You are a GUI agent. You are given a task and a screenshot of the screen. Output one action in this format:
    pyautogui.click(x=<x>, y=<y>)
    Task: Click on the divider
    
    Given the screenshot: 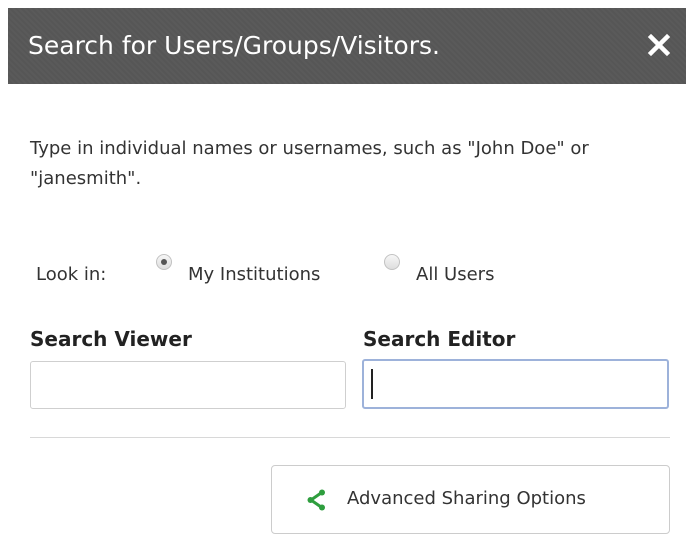 What is the action you would take?
    pyautogui.click(x=350, y=437)
    